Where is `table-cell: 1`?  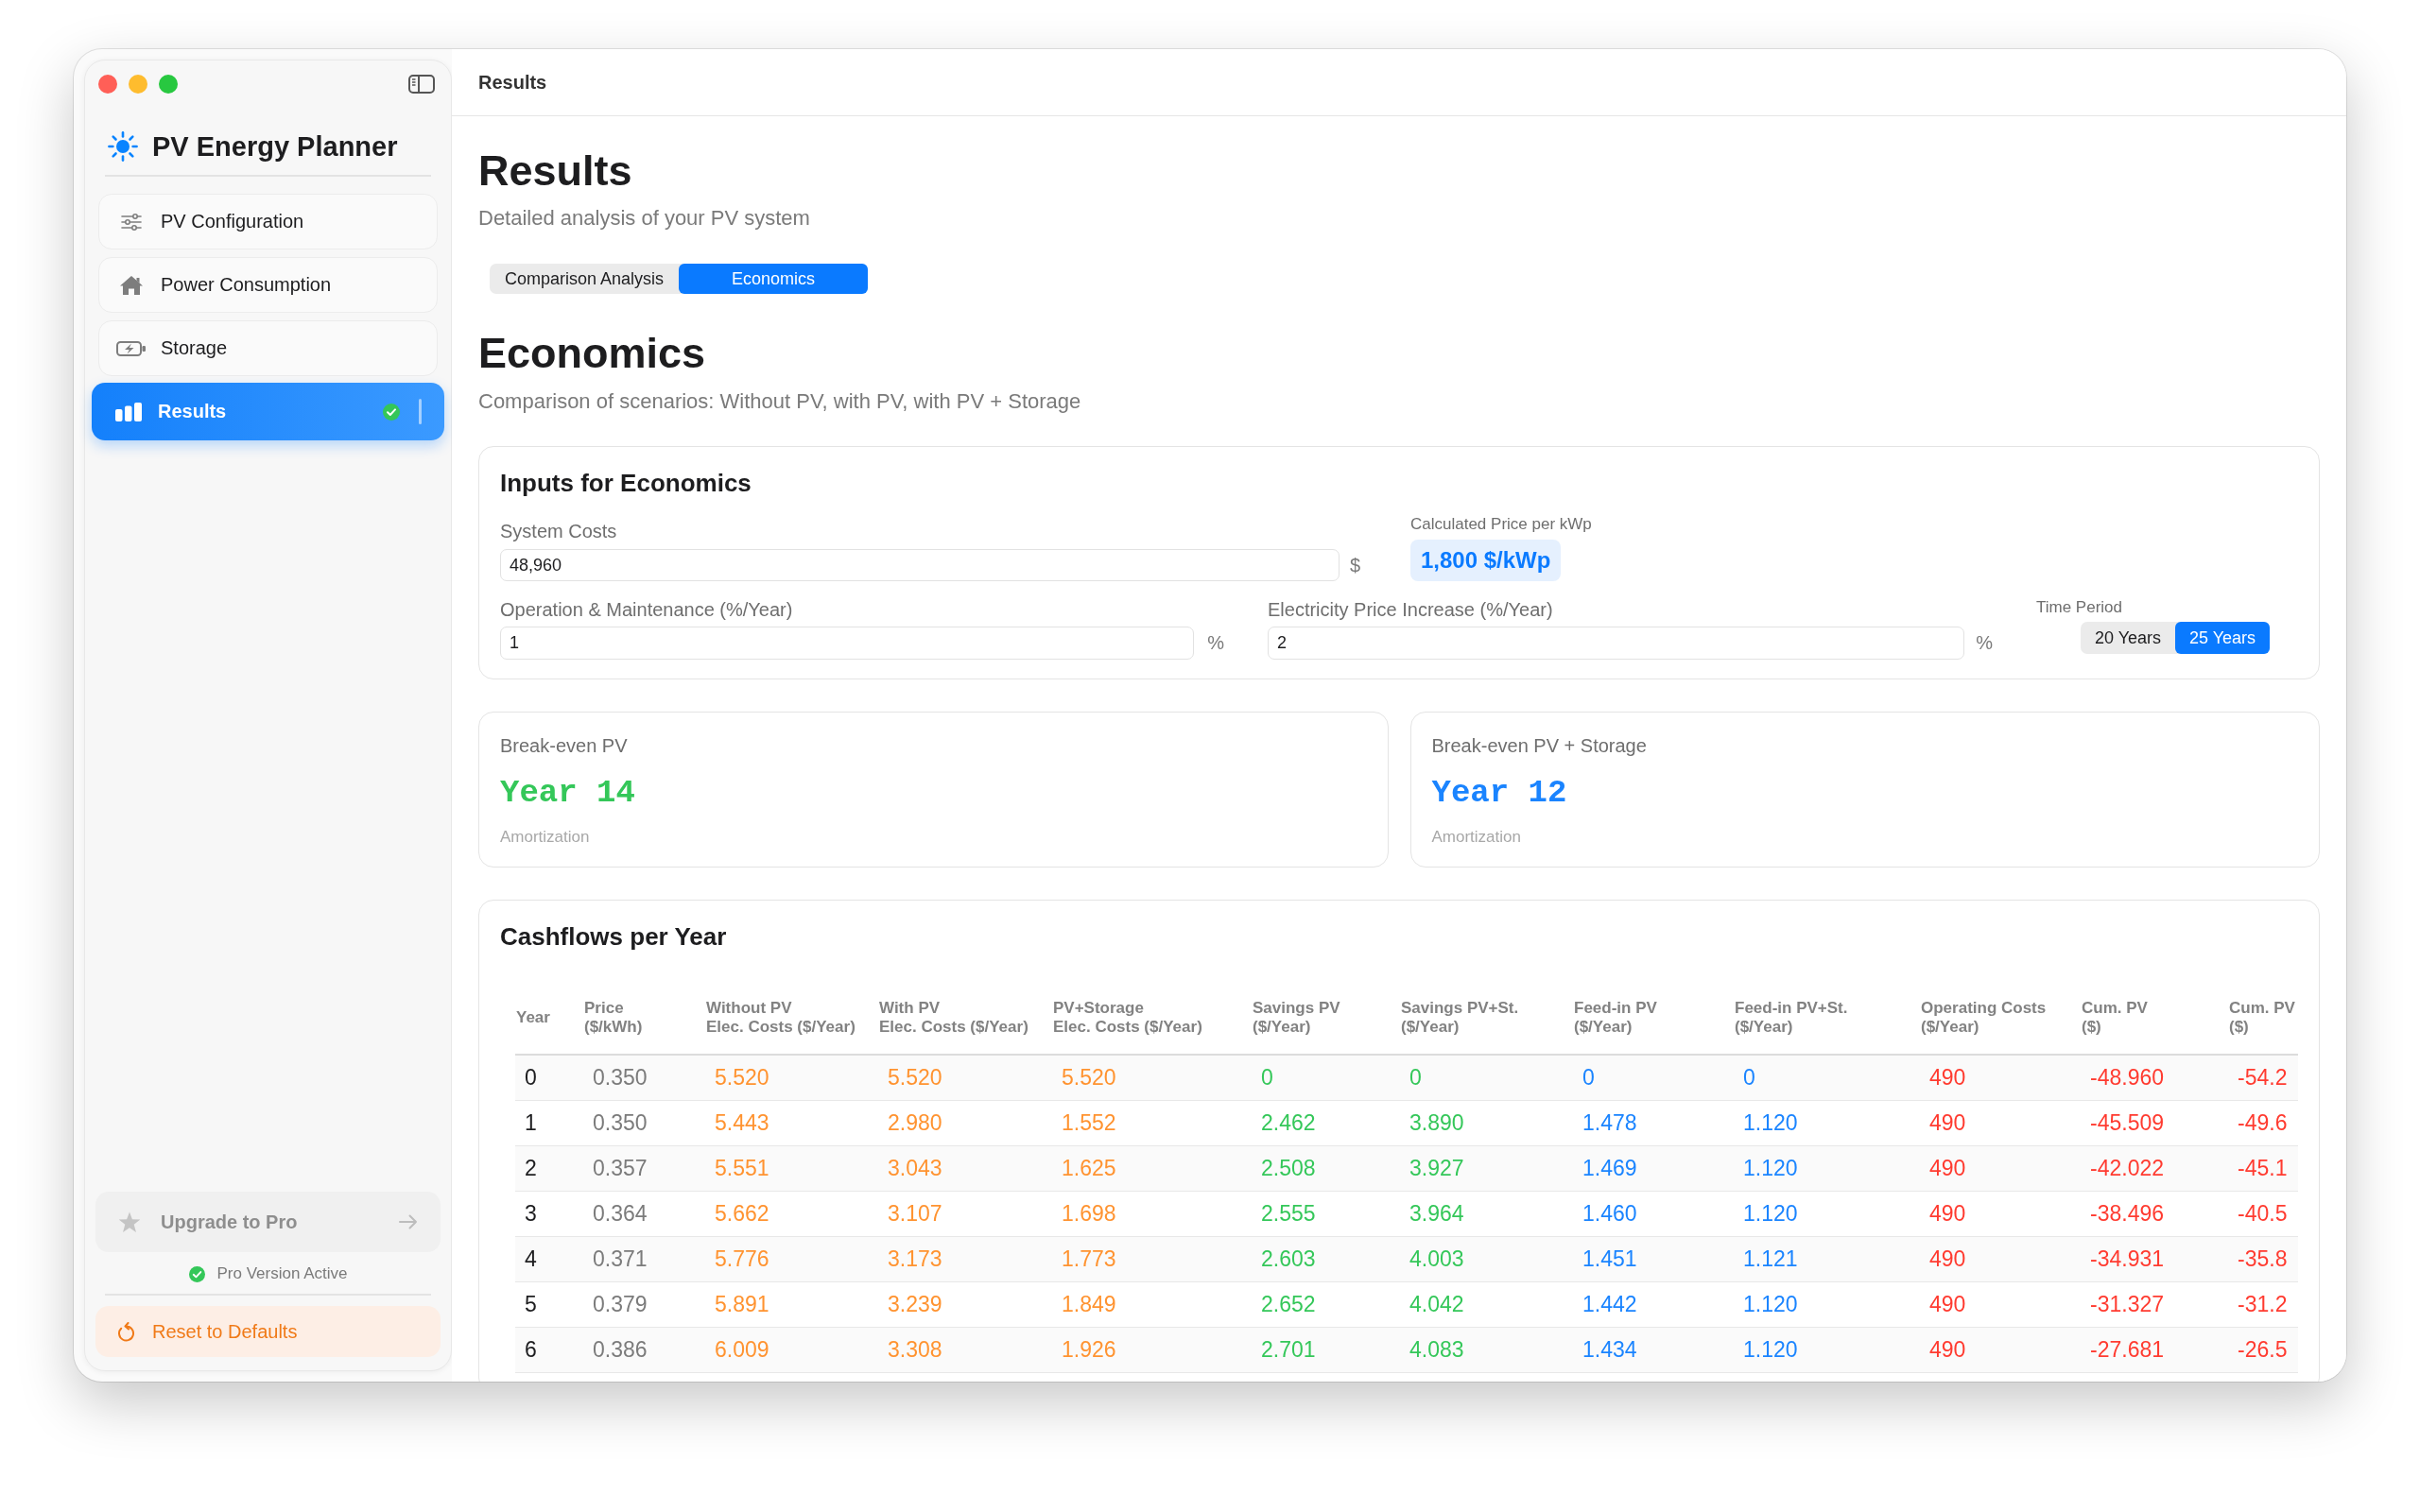
table-cell: 1 is located at coordinates (549, 1123).